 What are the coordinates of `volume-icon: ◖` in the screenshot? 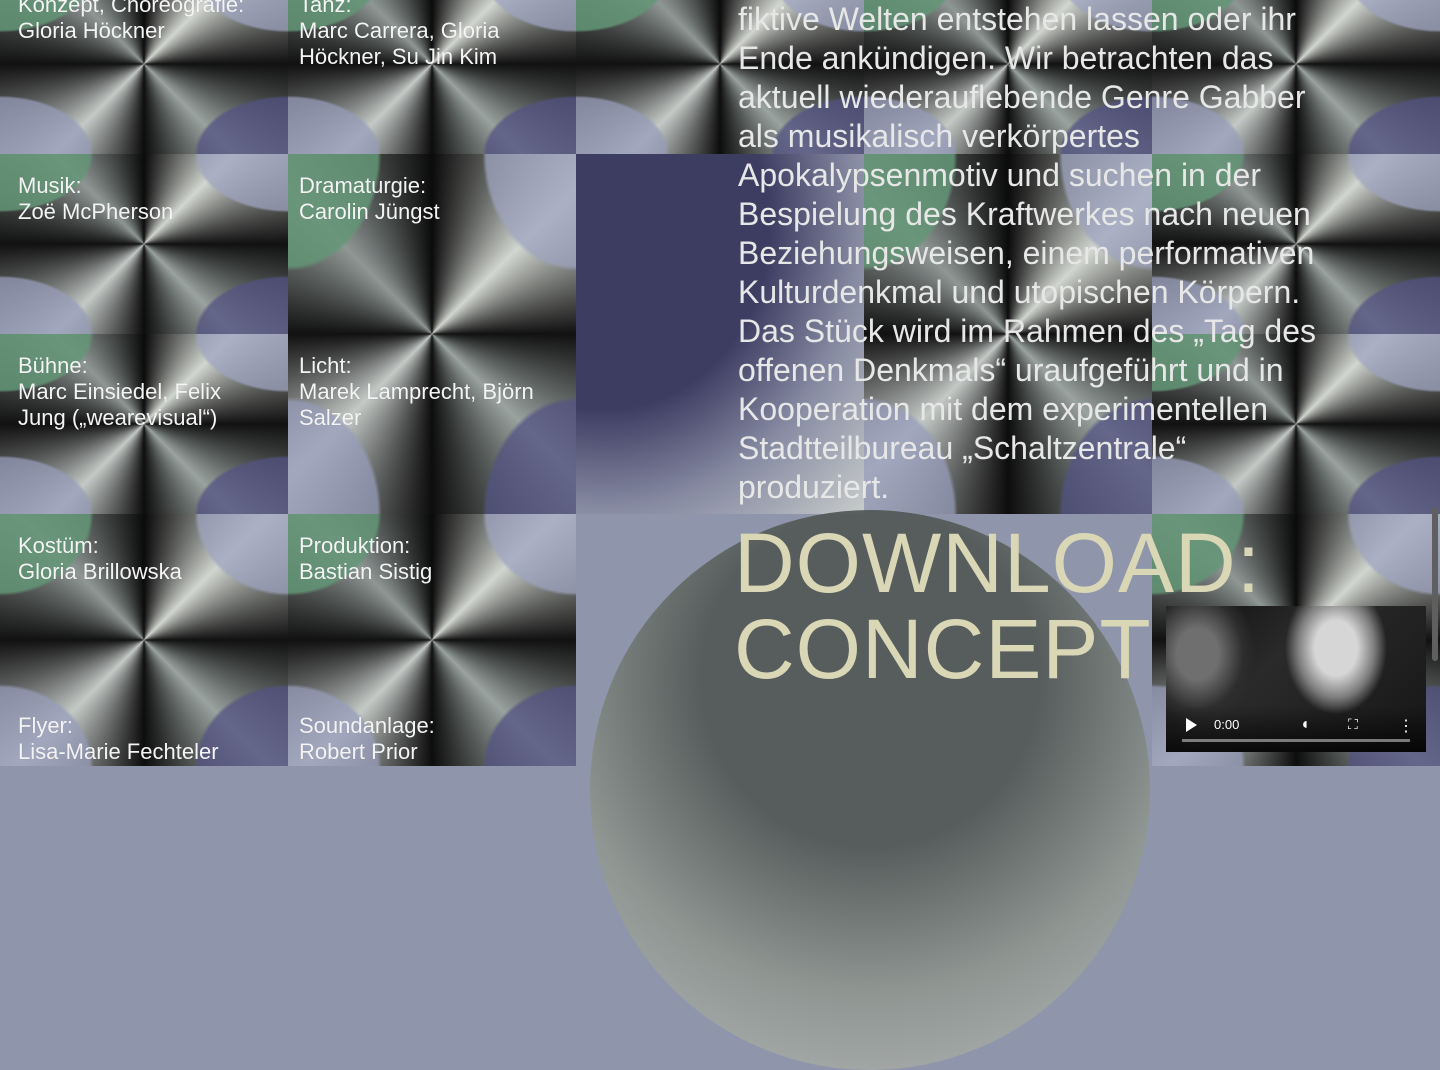 It's located at (1305, 725).